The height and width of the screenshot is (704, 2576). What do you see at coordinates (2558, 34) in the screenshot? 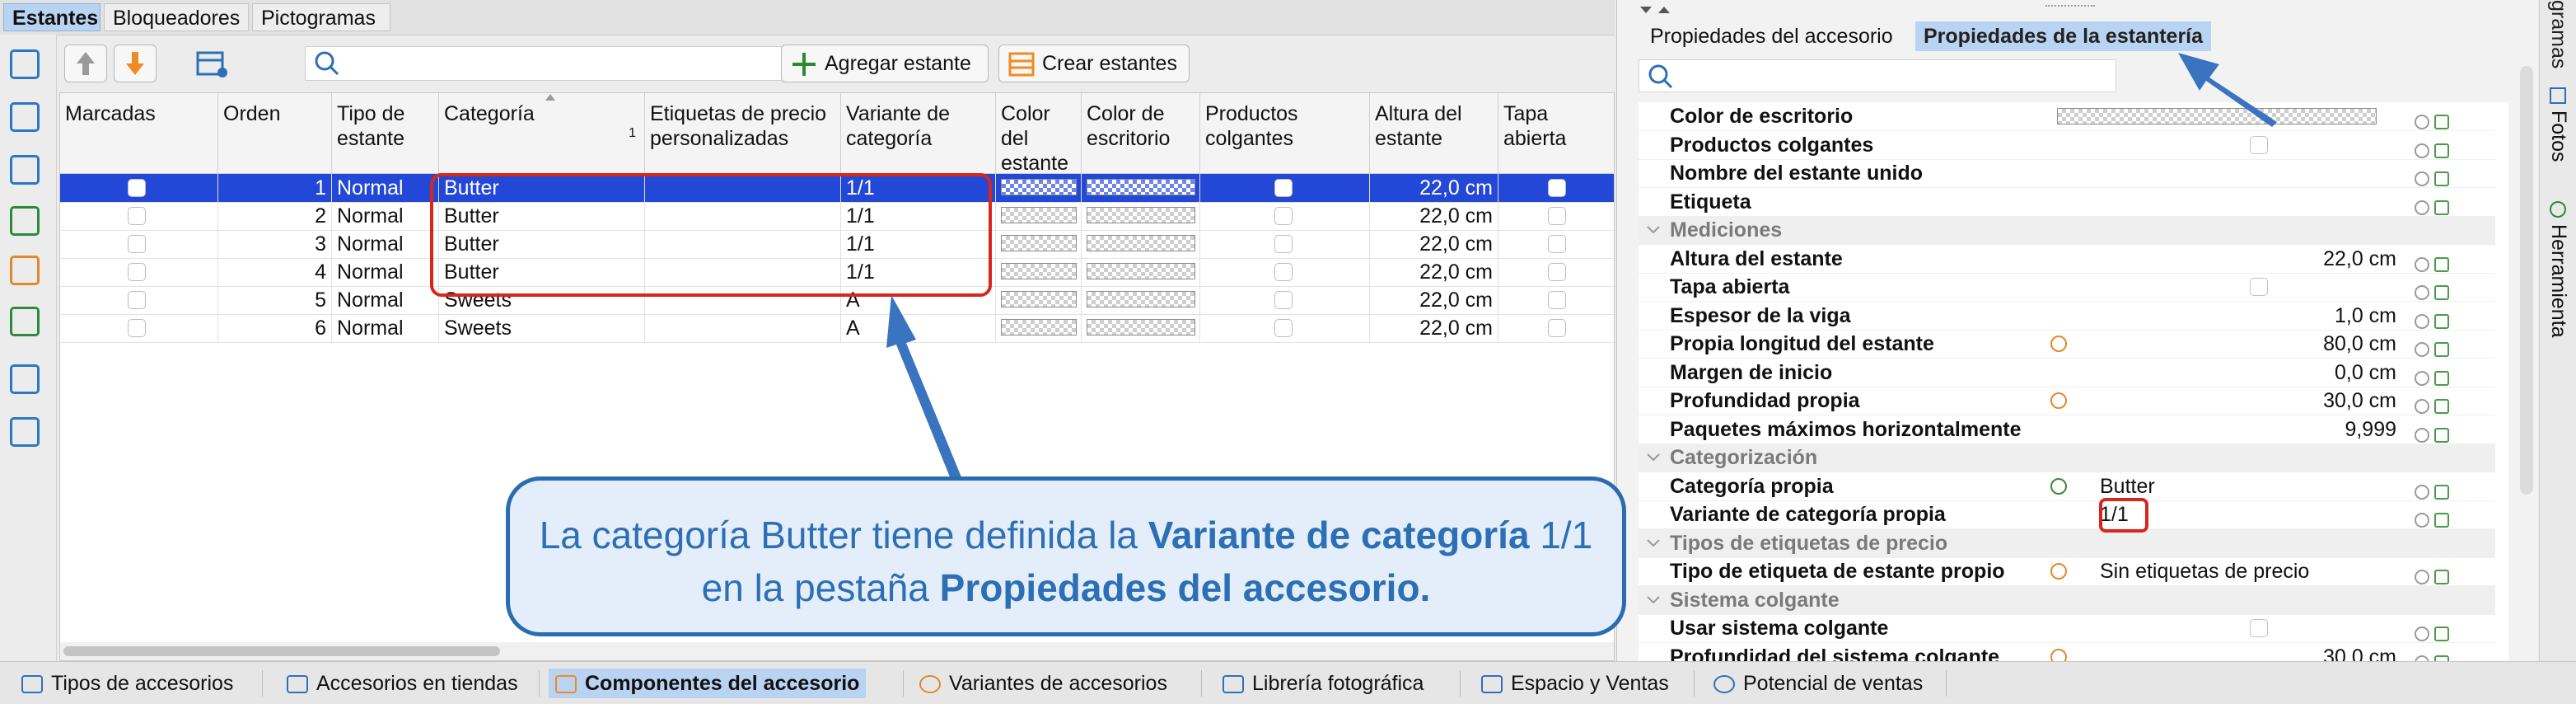
I see `side-tab-pictogramas: gramas` at bounding box center [2558, 34].